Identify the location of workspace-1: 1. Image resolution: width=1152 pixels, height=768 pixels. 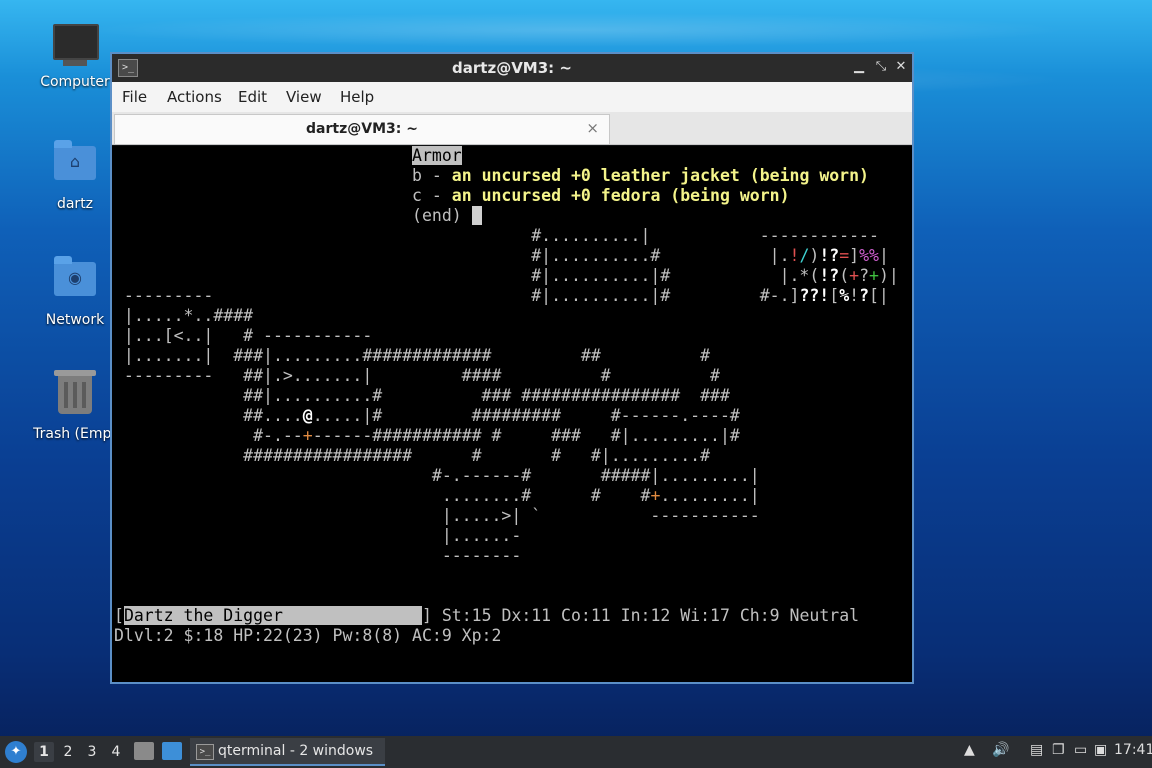
(44, 752).